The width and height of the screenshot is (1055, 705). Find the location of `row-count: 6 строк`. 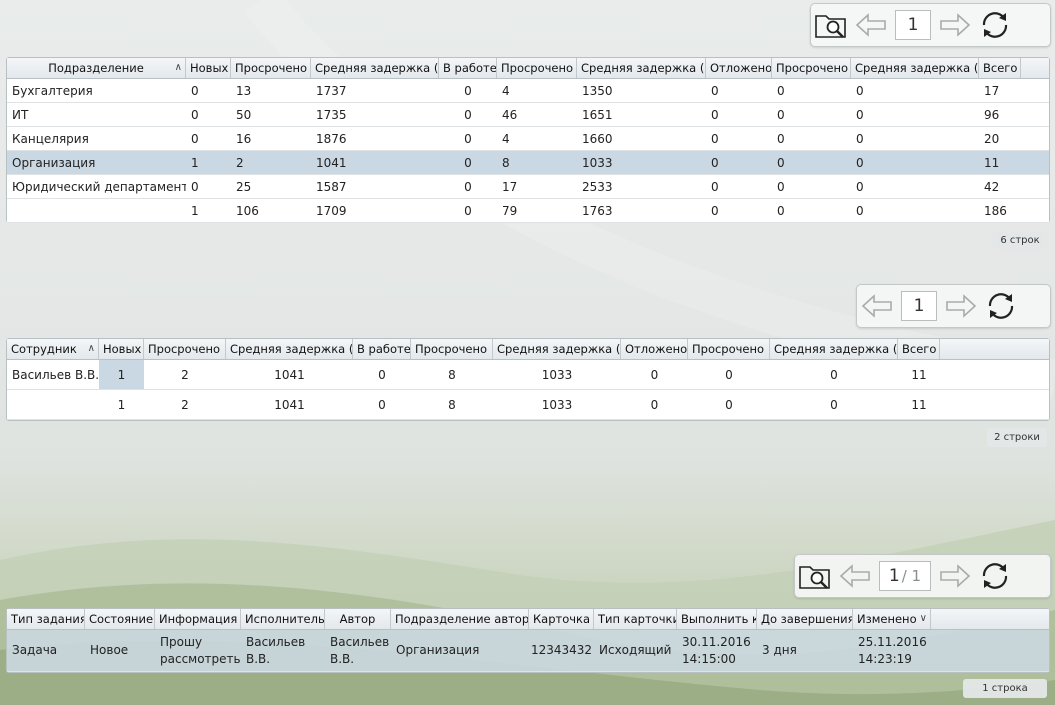

row-count: 6 строк is located at coordinates (1020, 240).